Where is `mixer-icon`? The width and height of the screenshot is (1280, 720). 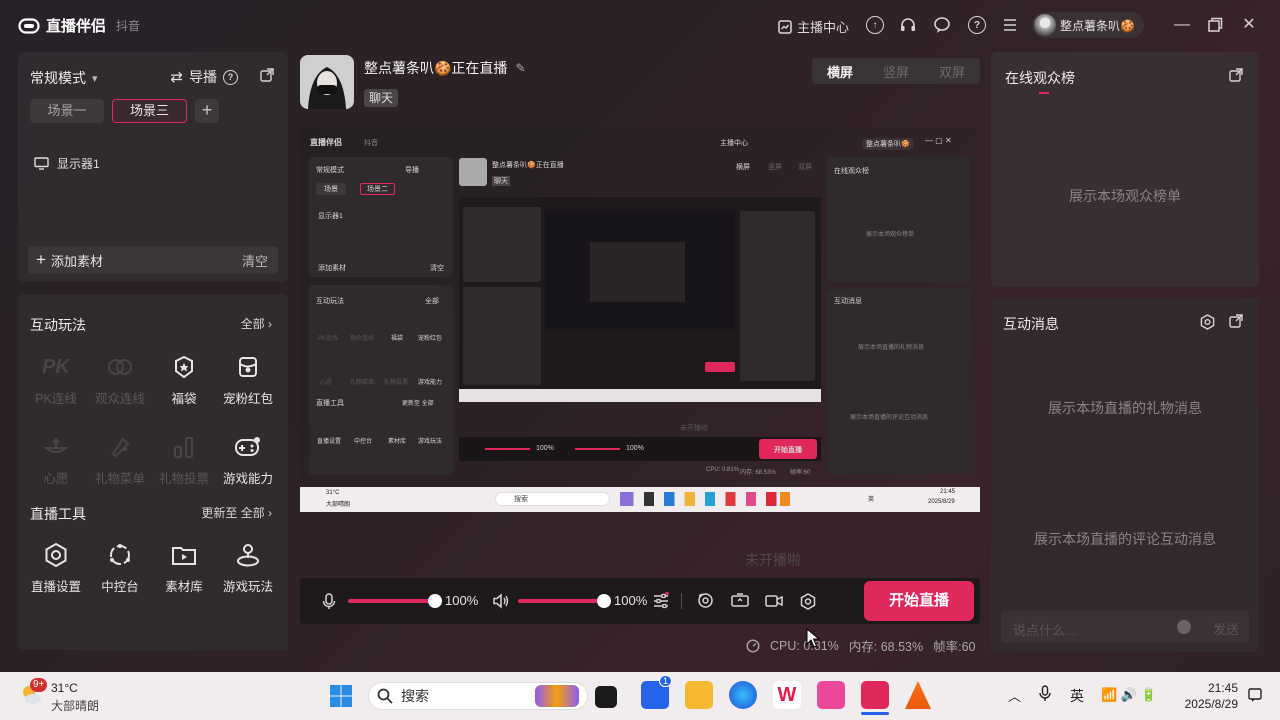 mixer-icon is located at coordinates (661, 600).